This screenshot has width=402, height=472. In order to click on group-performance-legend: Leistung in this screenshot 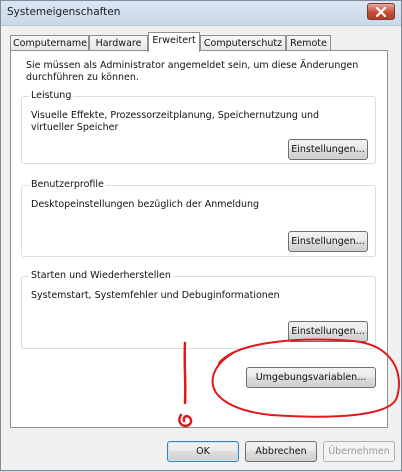, I will do `click(51, 96)`.